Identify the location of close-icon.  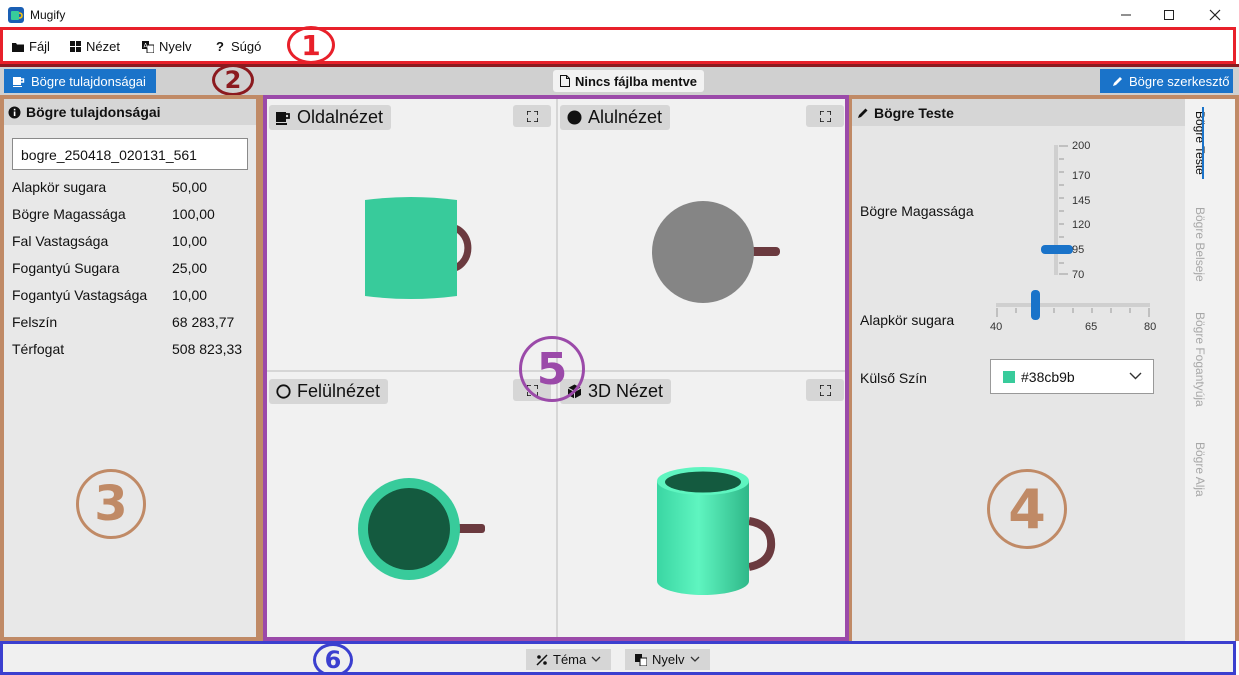
(1215, 15).